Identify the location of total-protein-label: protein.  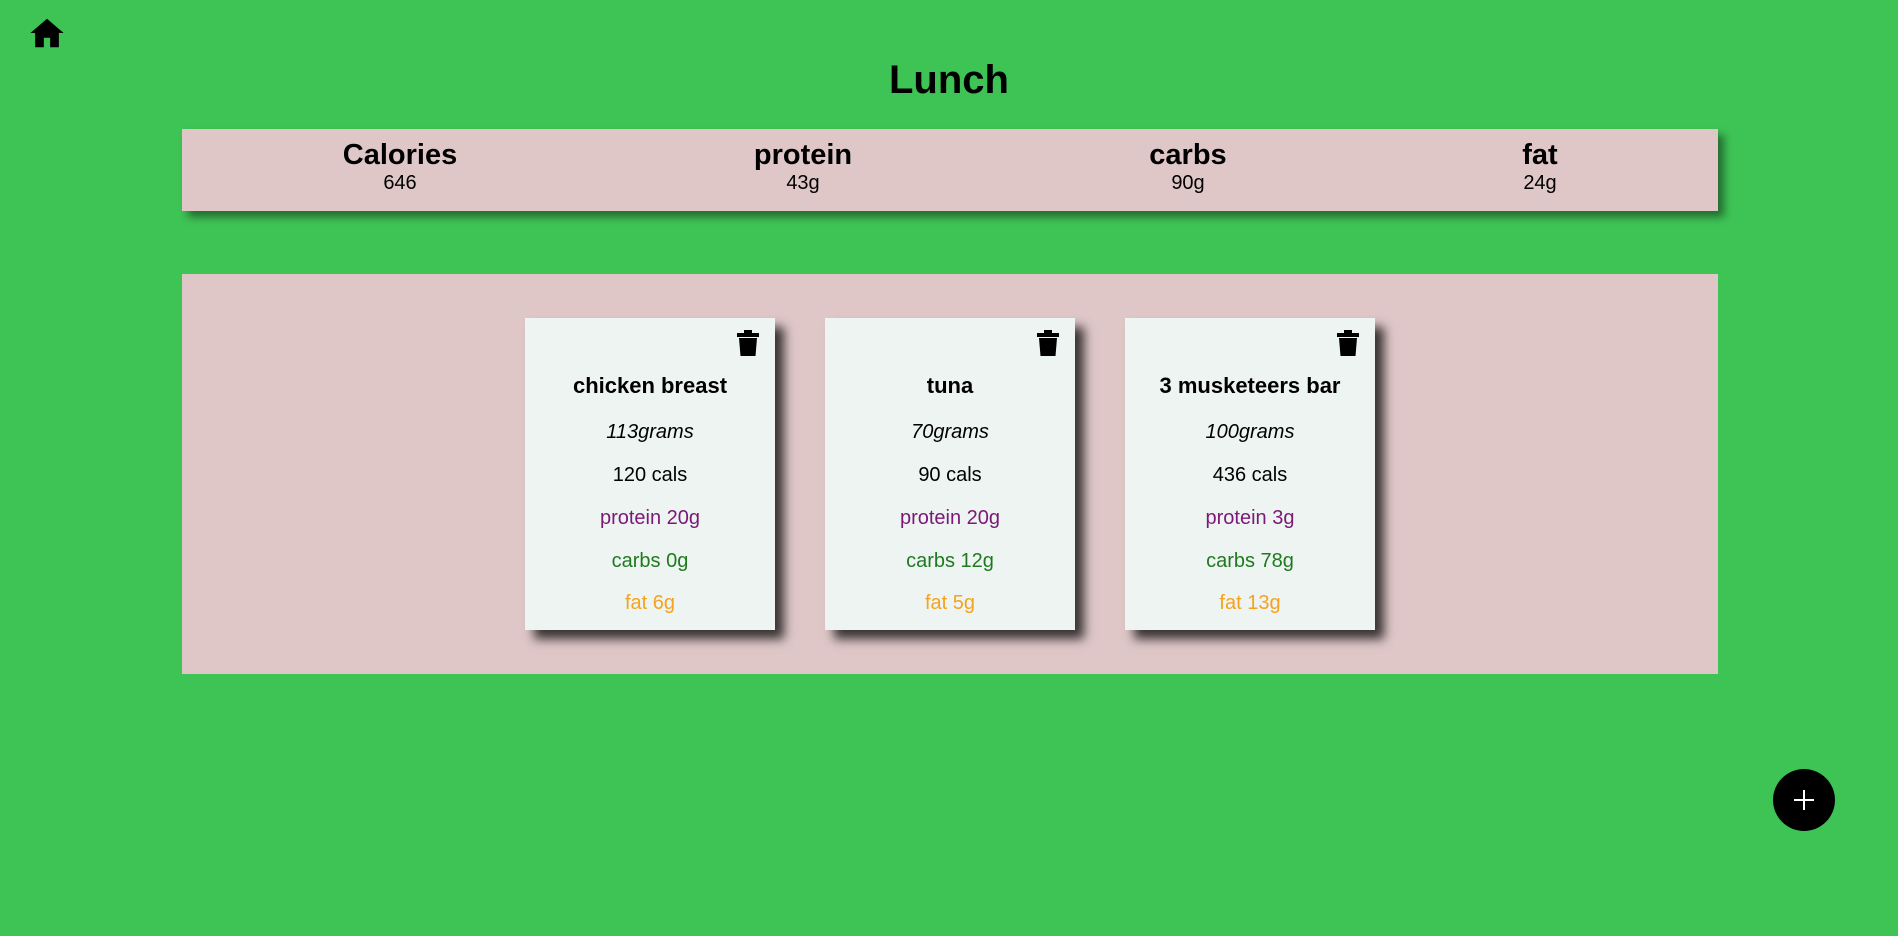
(803, 155).